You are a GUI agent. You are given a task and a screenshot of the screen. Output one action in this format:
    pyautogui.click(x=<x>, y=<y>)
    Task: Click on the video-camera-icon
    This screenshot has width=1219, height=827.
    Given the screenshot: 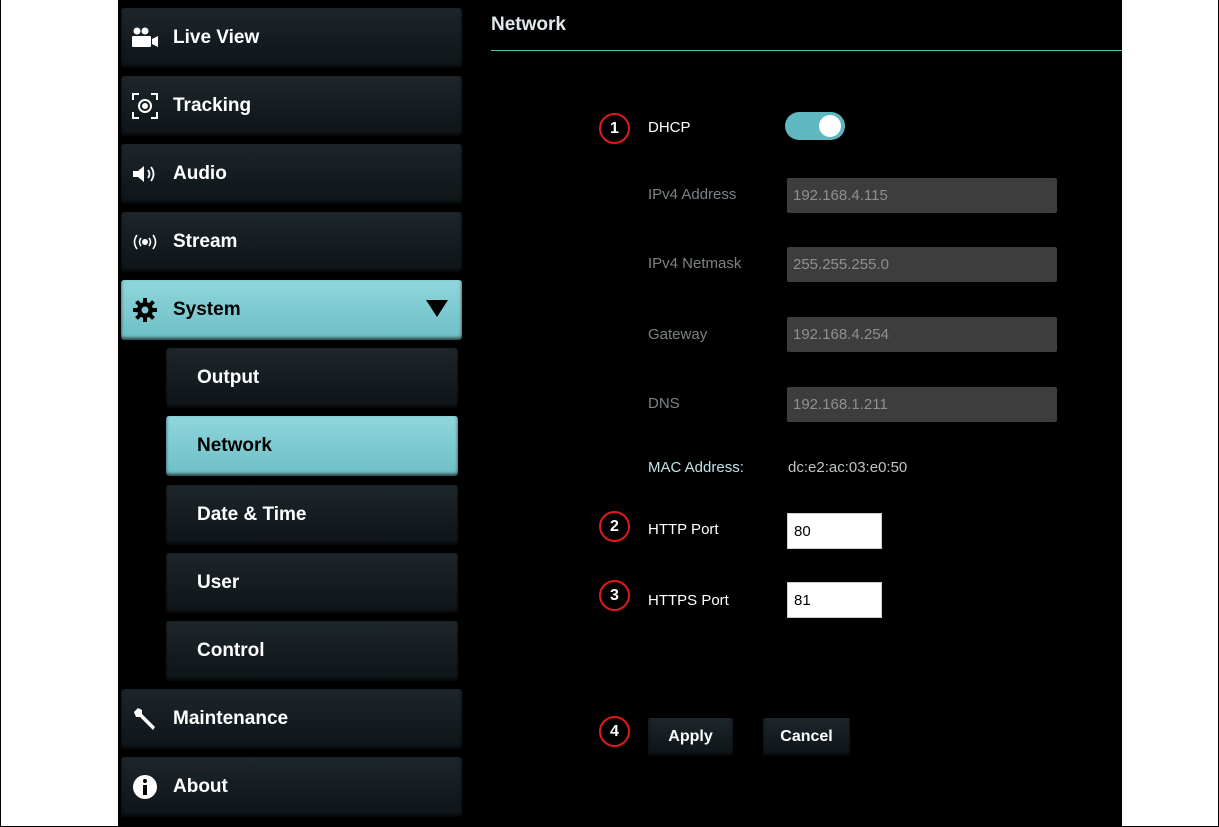 What is the action you would take?
    pyautogui.click(x=145, y=38)
    